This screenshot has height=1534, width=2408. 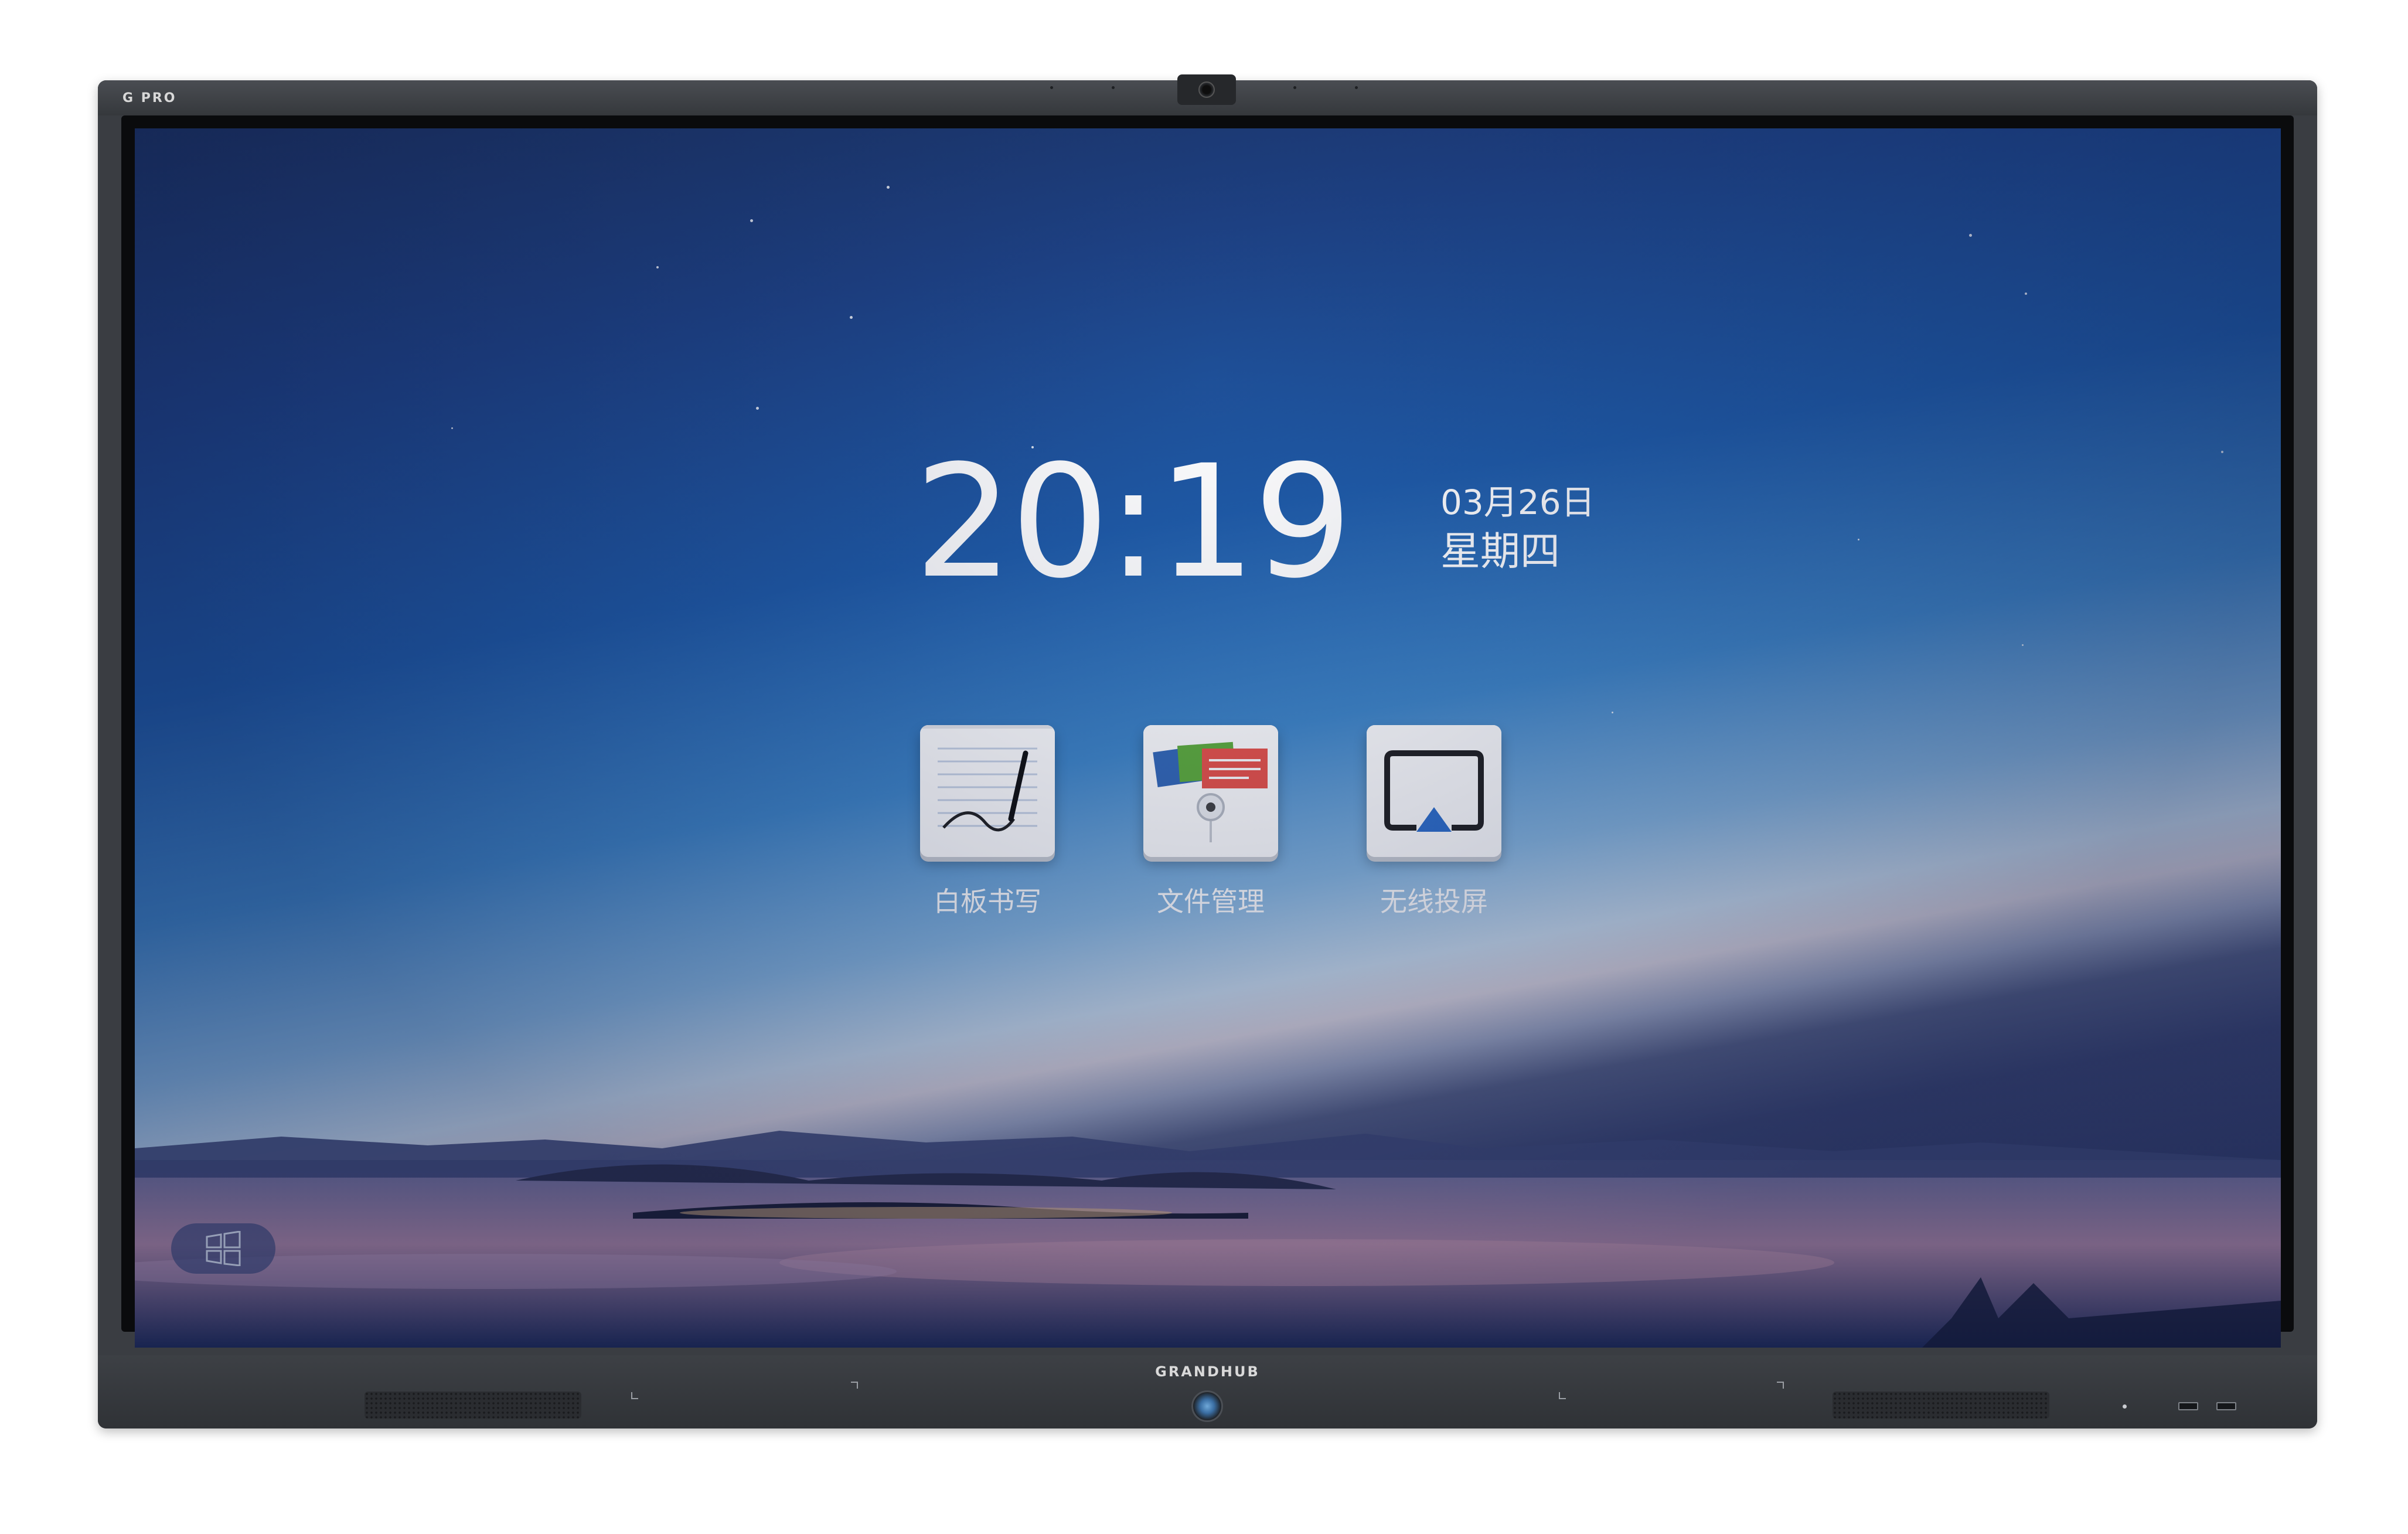 What do you see at coordinates (1517, 502) in the screenshot?
I see `date-text: 03月26日` at bounding box center [1517, 502].